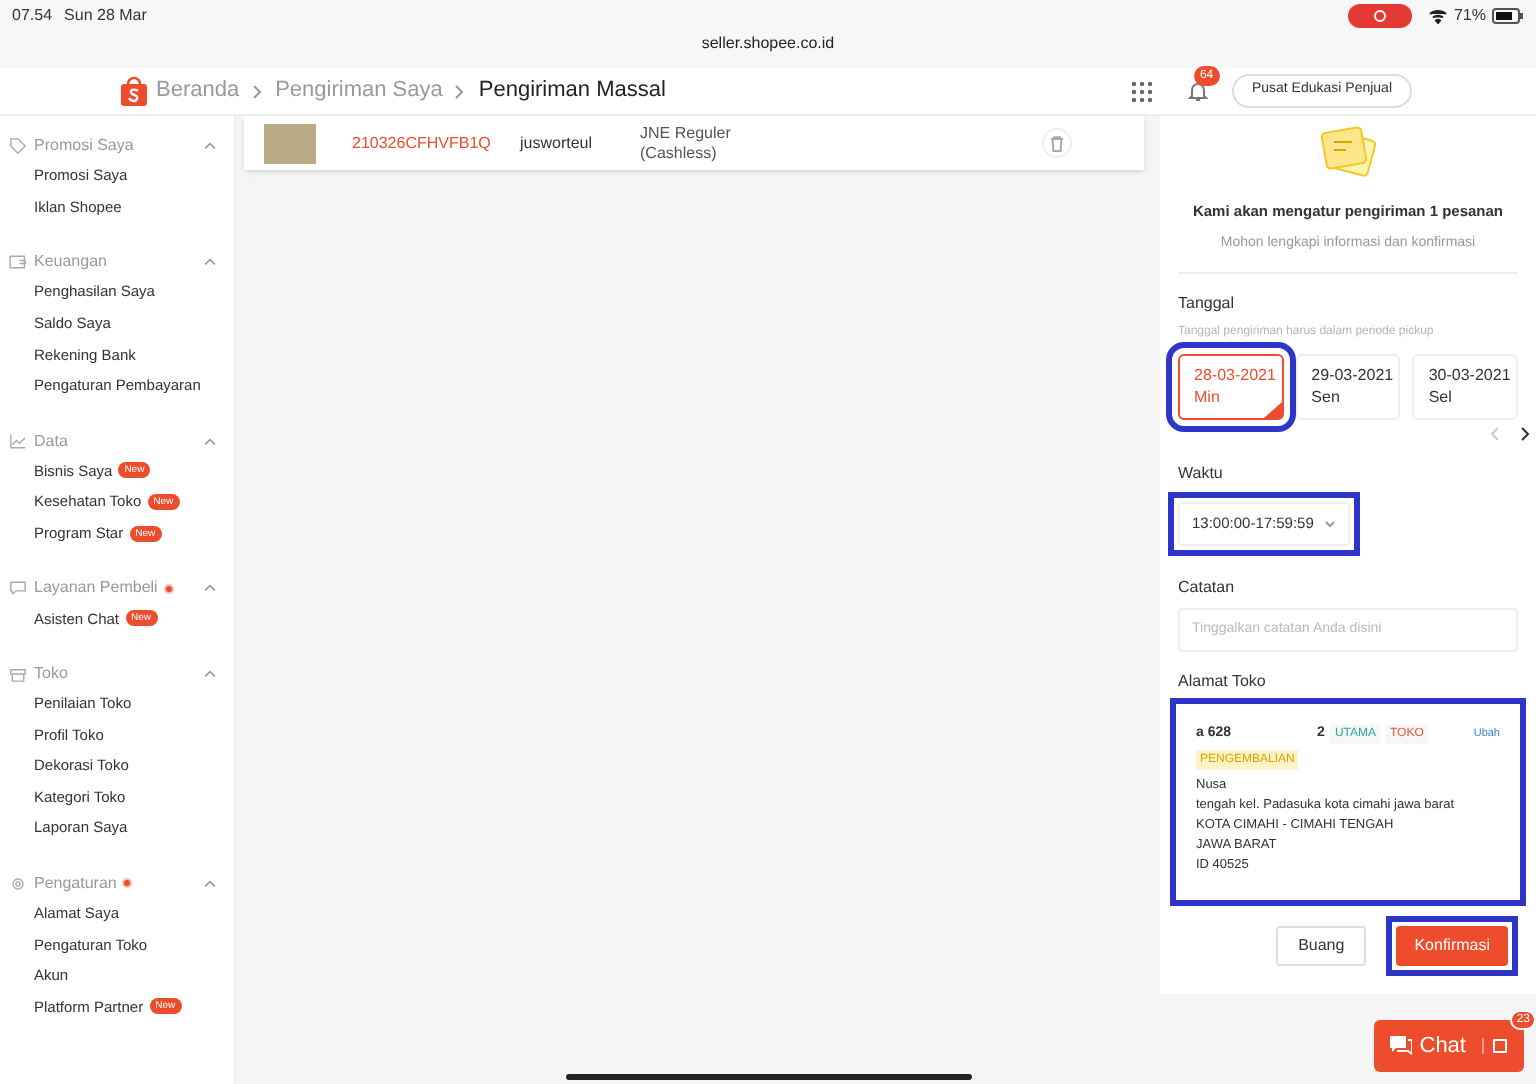 The image size is (1536, 1084). Describe the element at coordinates (1201, 473) in the screenshot. I see `time-label: Waktu` at that location.